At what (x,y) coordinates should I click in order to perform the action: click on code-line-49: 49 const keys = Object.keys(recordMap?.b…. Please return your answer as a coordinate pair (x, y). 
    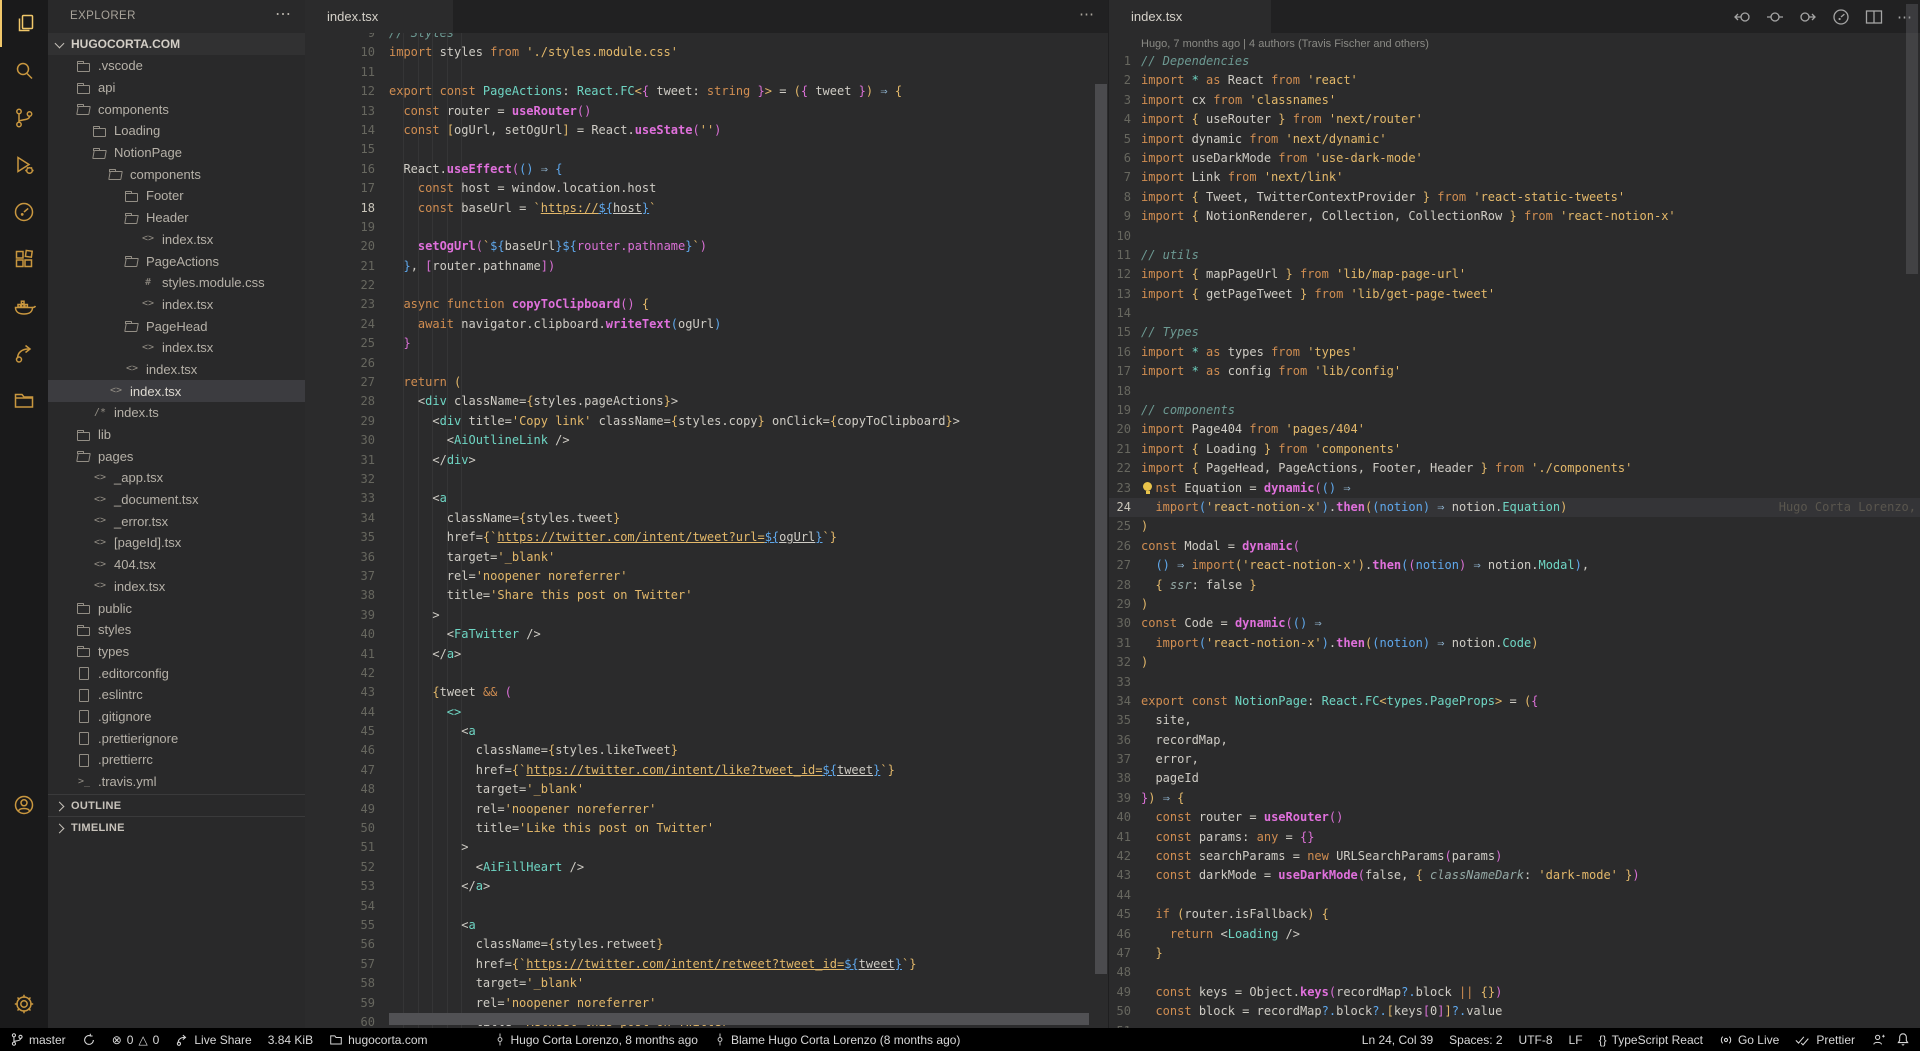
    Looking at the image, I should click on (1514, 992).